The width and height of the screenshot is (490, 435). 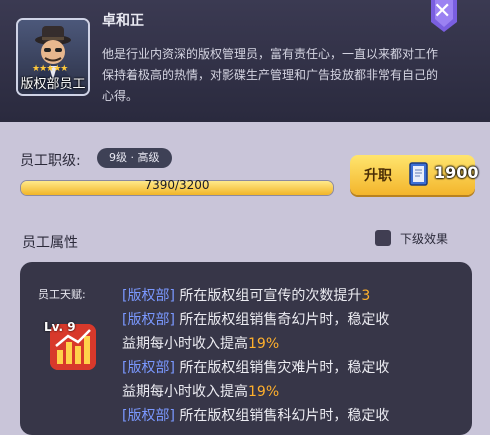 I want to click on promote-label: 升职, so click(x=378, y=176).